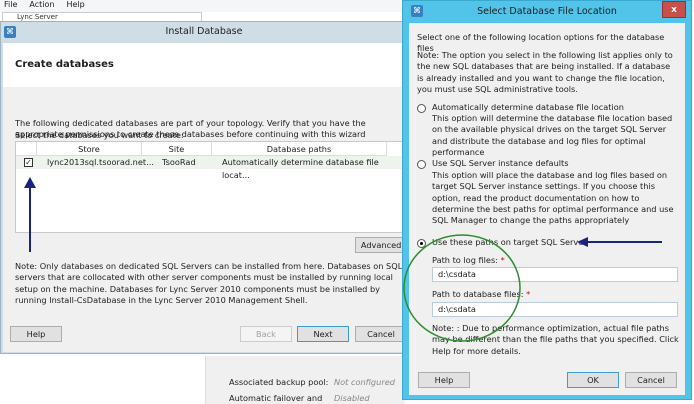 This screenshot has height=404, width=694. What do you see at coordinates (30, 214) in the screenshot?
I see `up-arrow-icon` at bounding box center [30, 214].